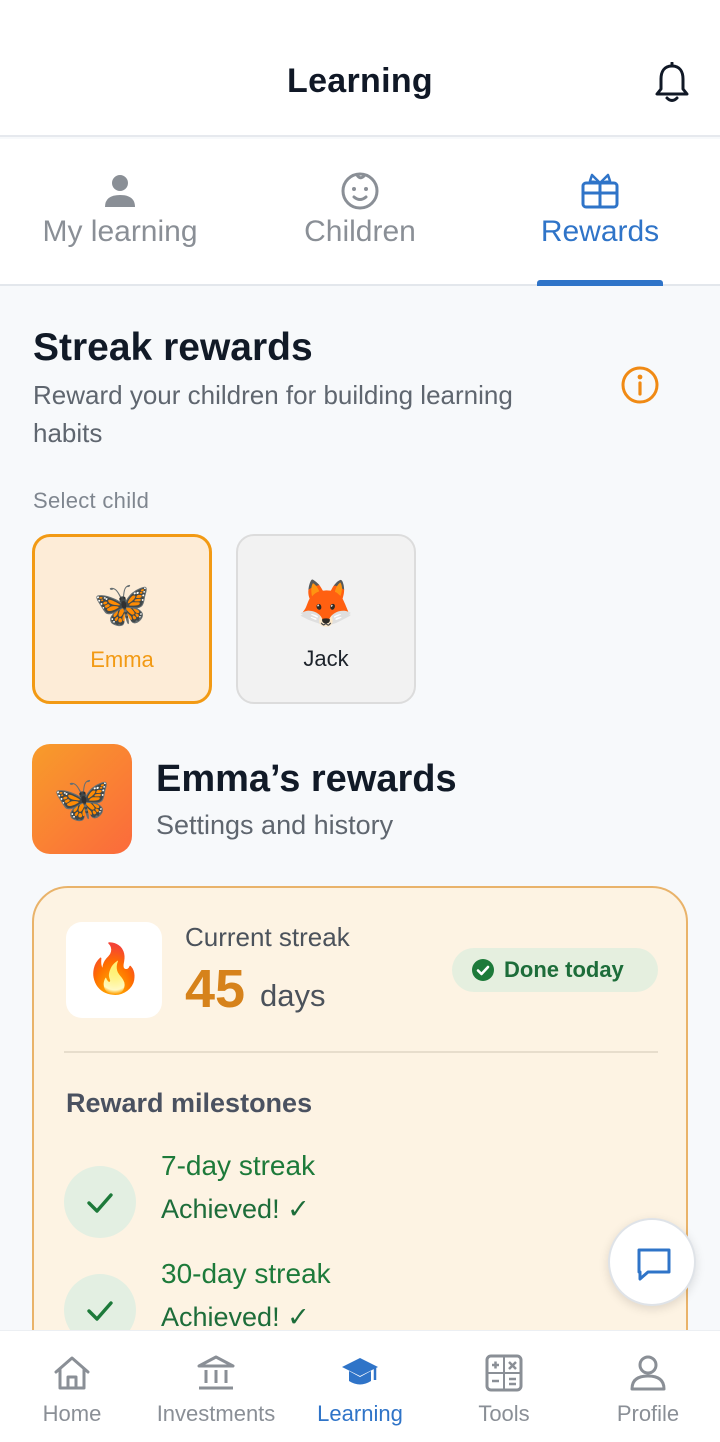 This screenshot has width=720, height=1442. I want to click on rewards-subtitle: Settings and history, so click(275, 825).